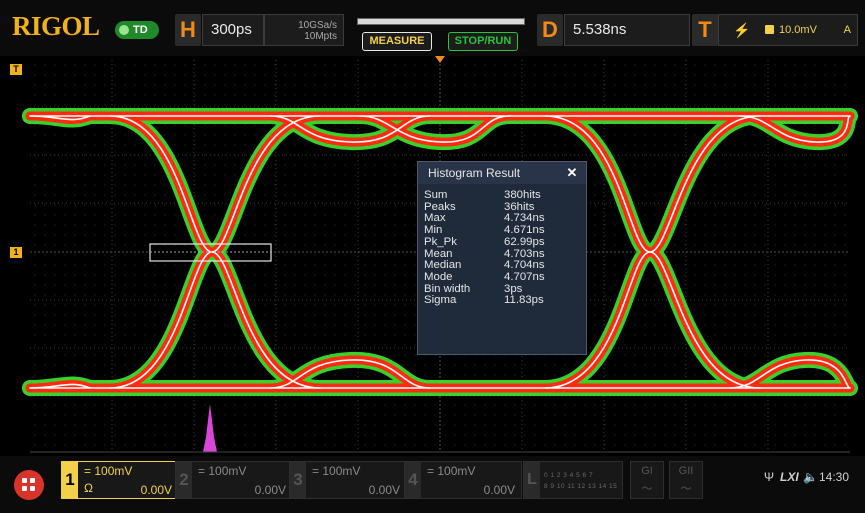  Describe the element at coordinates (440, 59) in the screenshot. I see `trigger-point-marker` at that location.